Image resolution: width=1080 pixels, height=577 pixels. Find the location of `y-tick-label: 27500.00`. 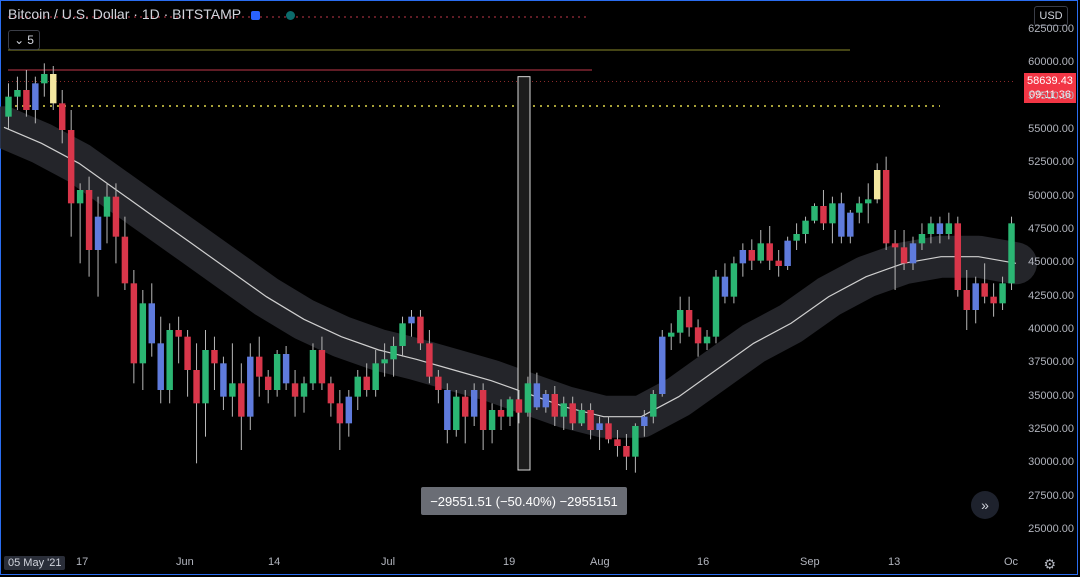

y-tick-label: 27500.00 is located at coordinates (1051, 495).